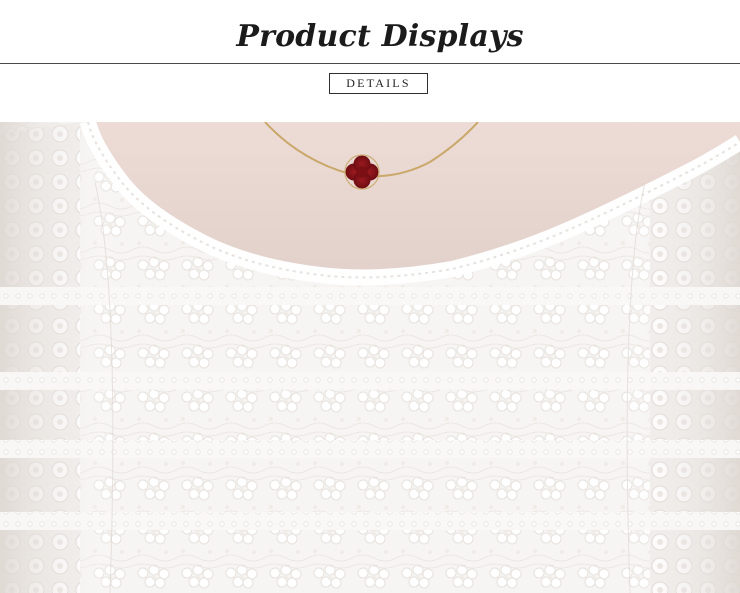  Describe the element at coordinates (380, 36) in the screenshot. I see `page-title: Product Displays` at that location.